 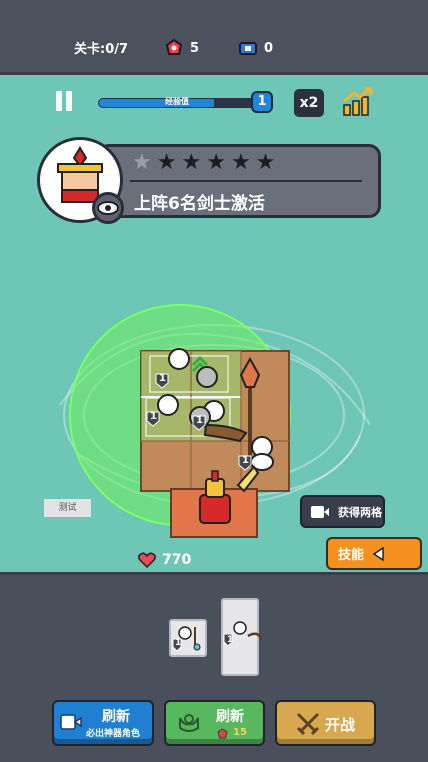 I want to click on ticket-counter: 0, so click(x=255, y=48).